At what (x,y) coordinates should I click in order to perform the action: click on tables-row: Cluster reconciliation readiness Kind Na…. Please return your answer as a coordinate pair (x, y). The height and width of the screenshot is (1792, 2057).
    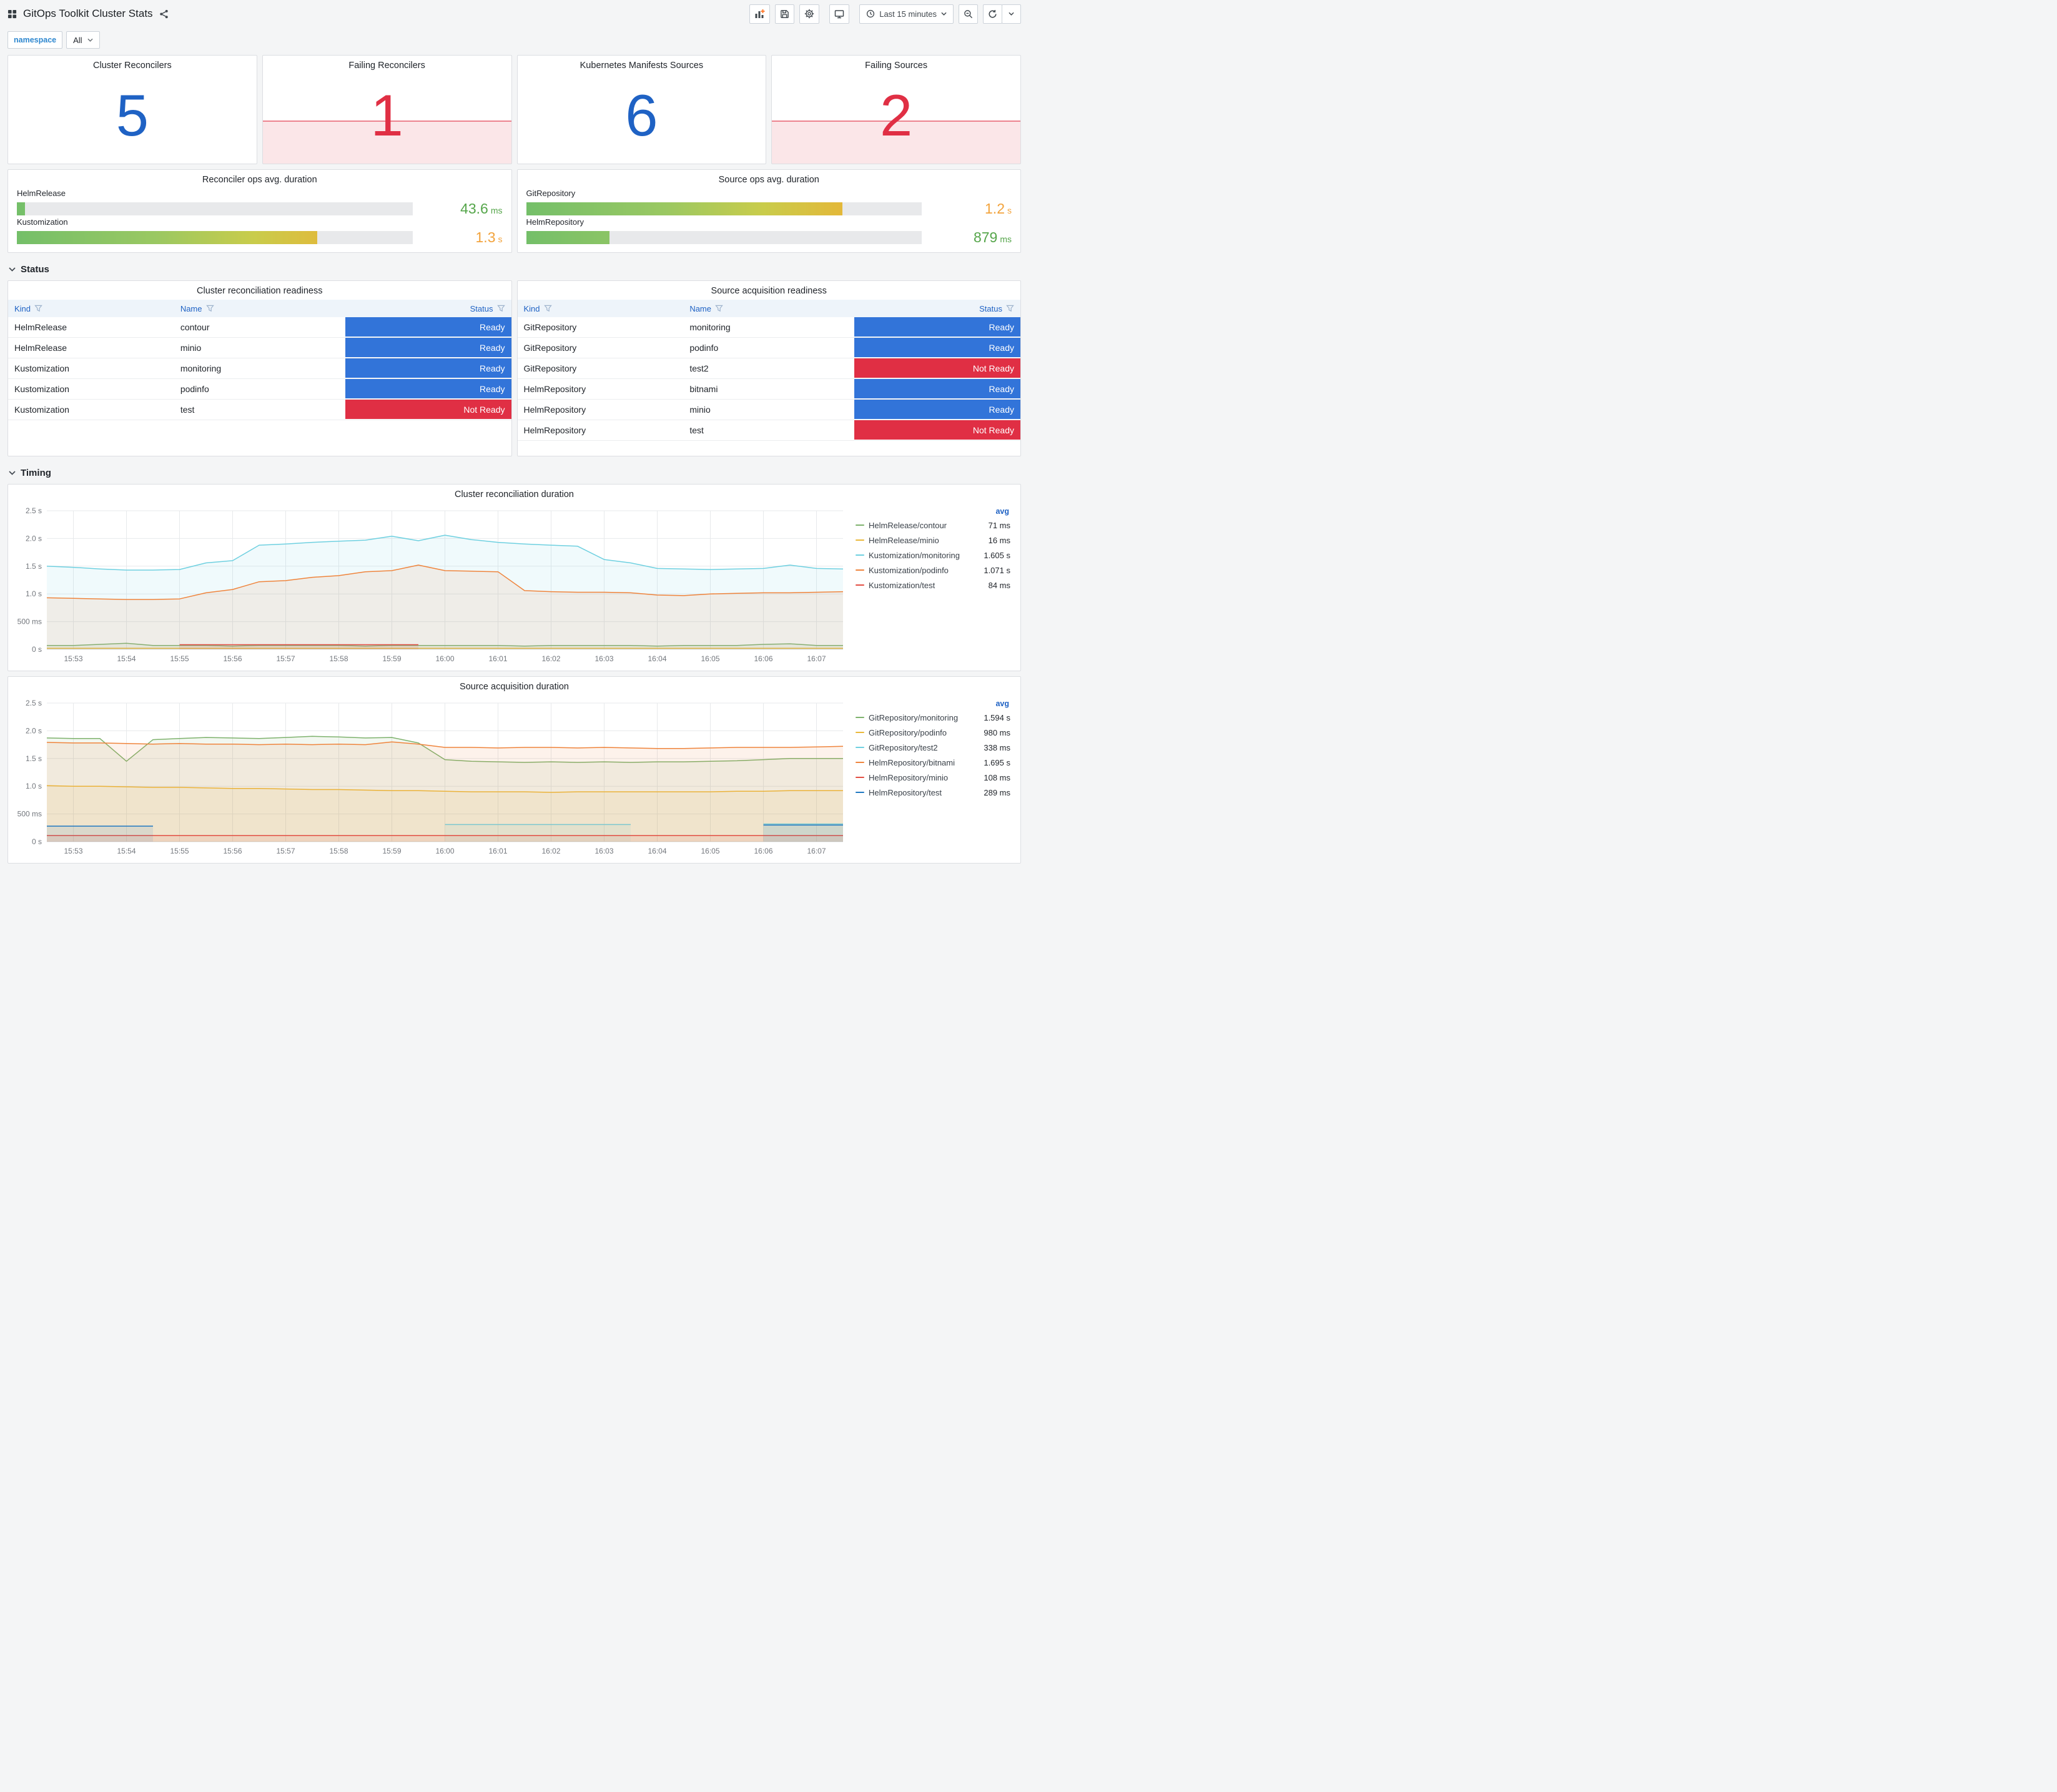
    Looking at the image, I should click on (514, 368).